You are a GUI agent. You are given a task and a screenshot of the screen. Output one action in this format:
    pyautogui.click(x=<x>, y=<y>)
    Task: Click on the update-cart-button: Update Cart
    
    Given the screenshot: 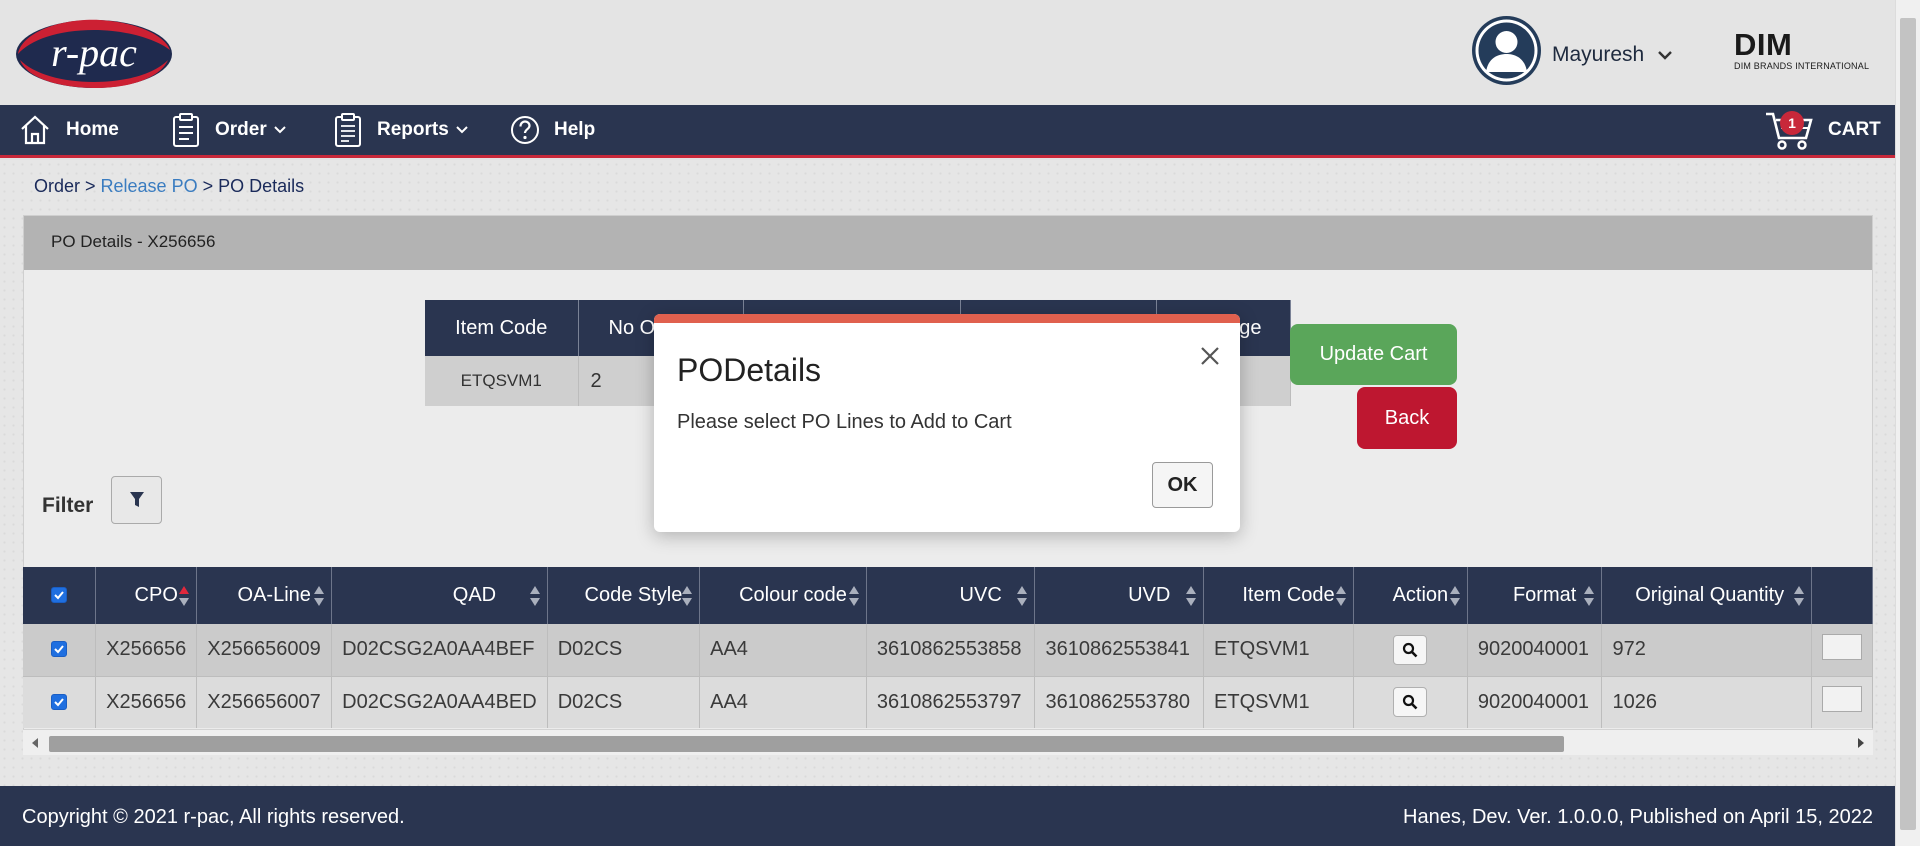 What is the action you would take?
    pyautogui.click(x=1373, y=354)
    